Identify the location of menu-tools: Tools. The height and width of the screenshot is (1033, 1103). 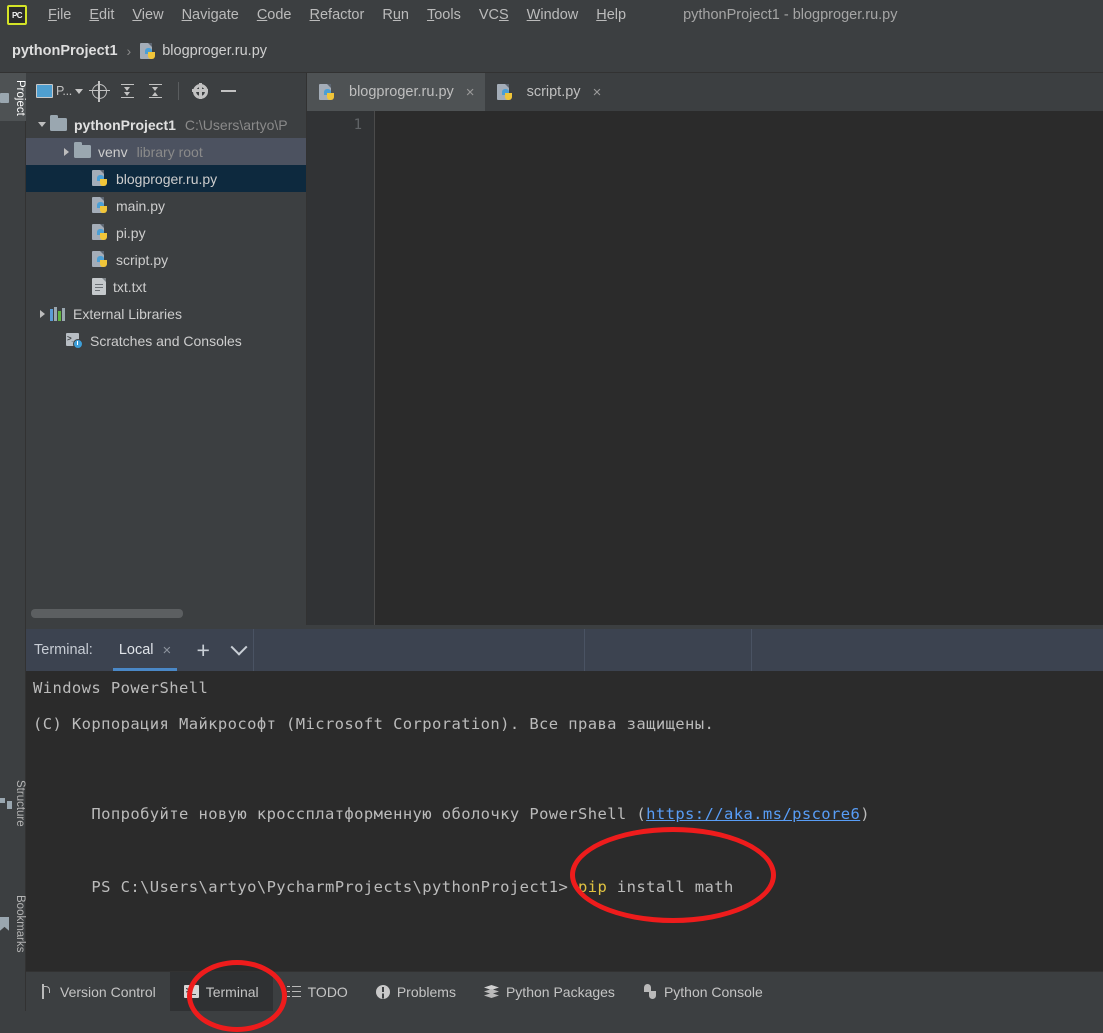
(444, 15).